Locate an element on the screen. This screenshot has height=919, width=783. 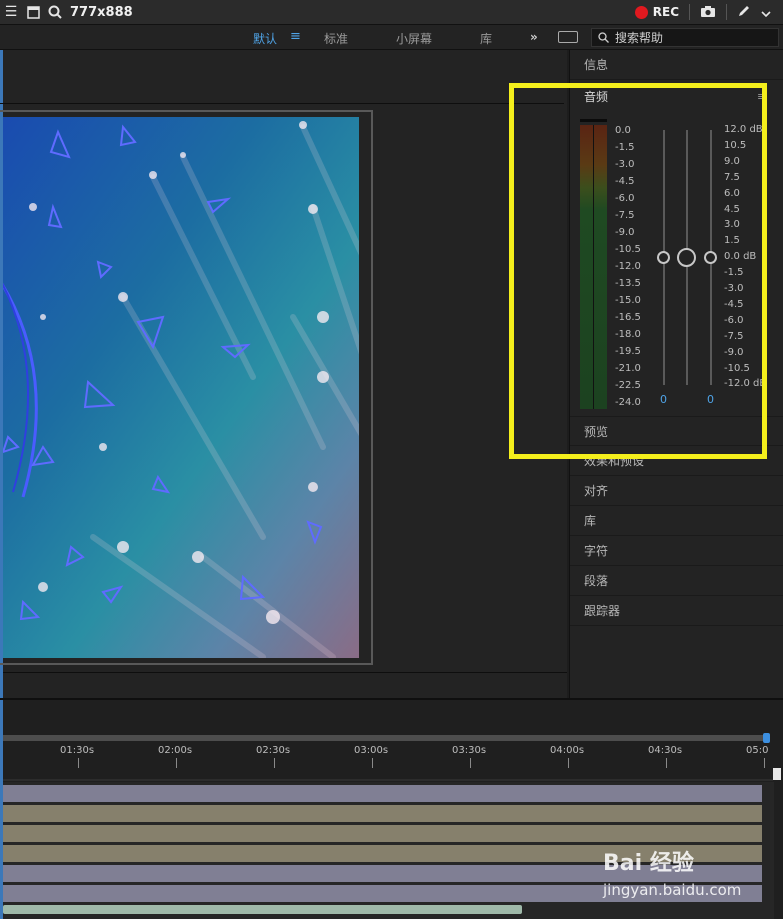
window-icon is located at coordinates (33, 12).